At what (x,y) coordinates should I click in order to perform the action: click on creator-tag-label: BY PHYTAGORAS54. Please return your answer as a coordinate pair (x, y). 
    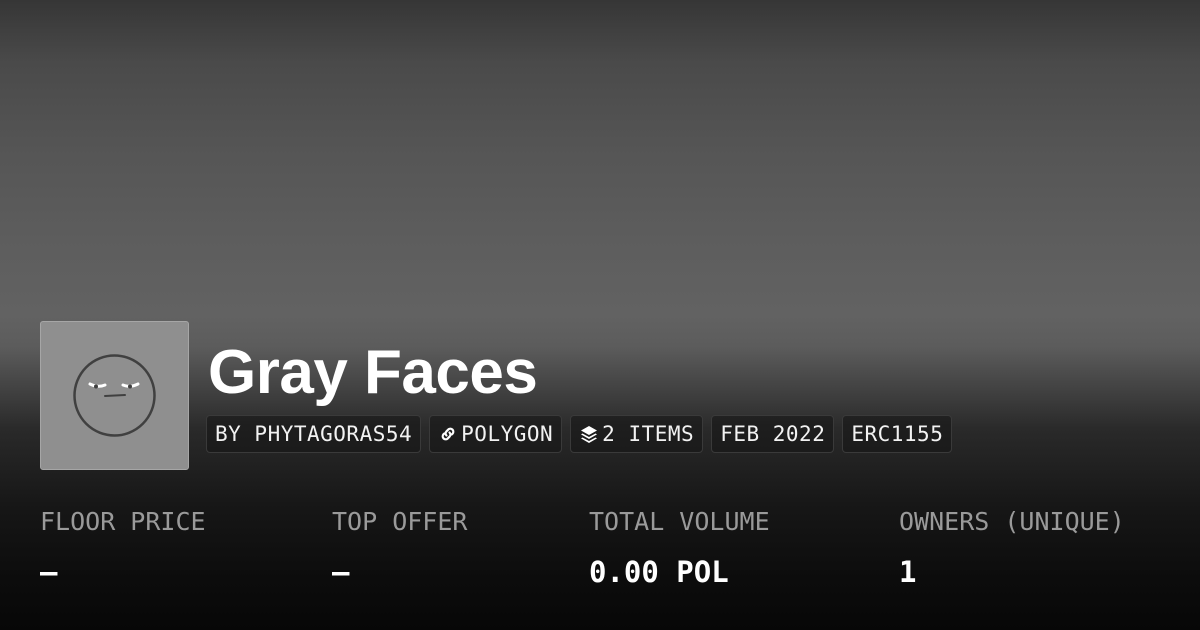
    Looking at the image, I should click on (314, 434).